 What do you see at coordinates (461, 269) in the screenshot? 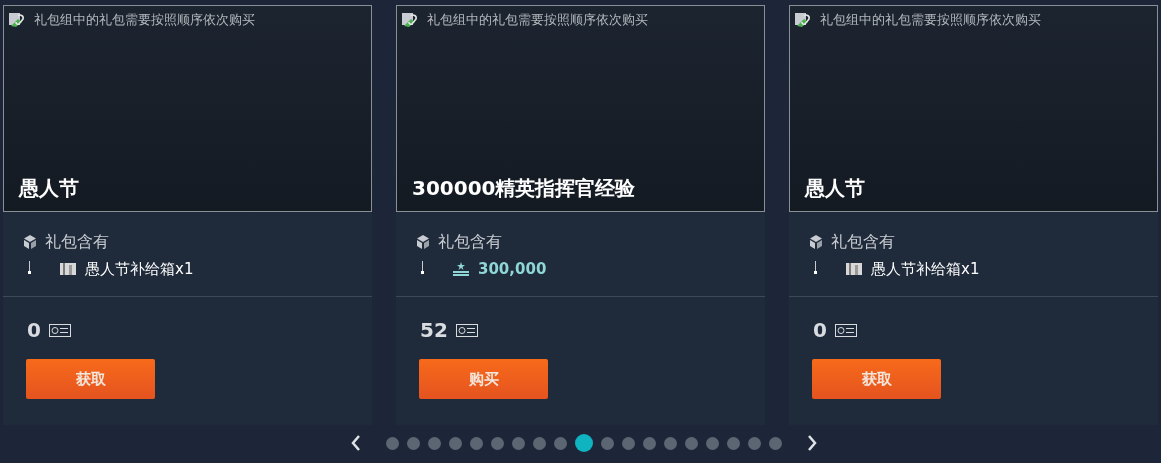
I see `star-stack-icon` at bounding box center [461, 269].